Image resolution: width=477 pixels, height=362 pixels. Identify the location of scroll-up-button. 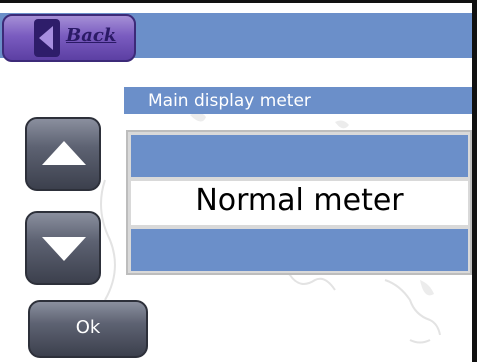
(63, 154).